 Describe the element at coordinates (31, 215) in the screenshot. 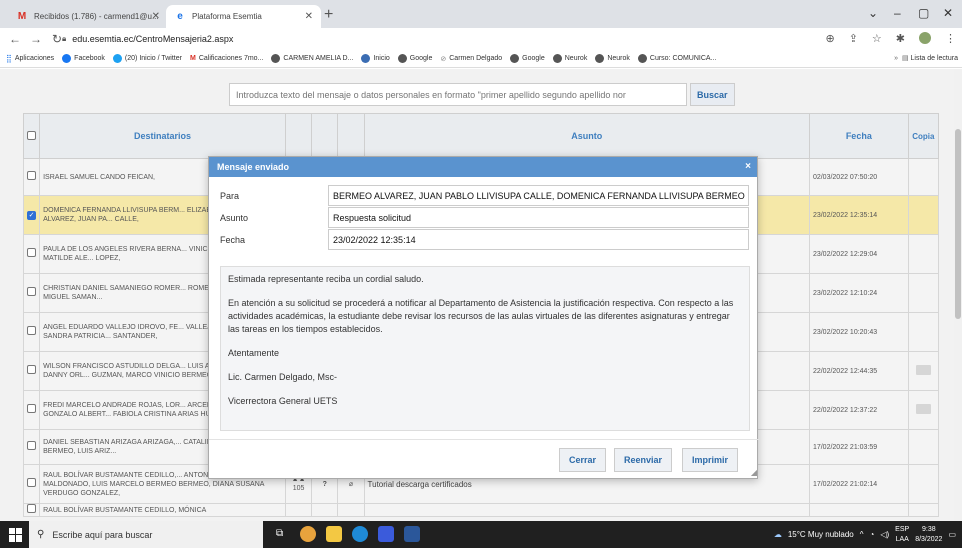

I see `row-checkbox-checked: ✓` at that location.